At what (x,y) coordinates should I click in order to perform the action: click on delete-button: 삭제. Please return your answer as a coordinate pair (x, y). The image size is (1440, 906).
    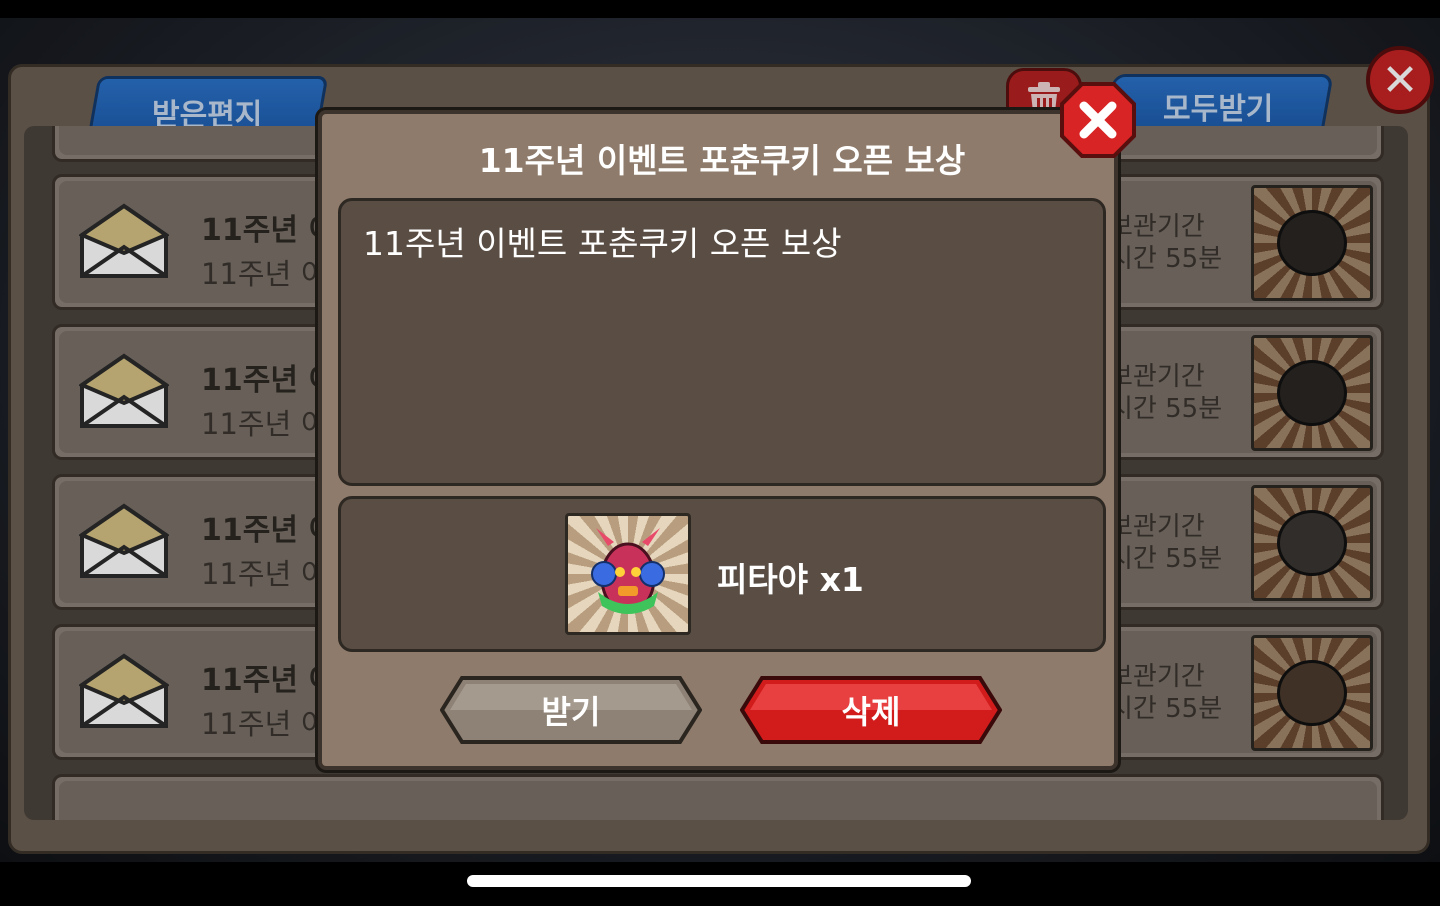
    Looking at the image, I should click on (871, 710).